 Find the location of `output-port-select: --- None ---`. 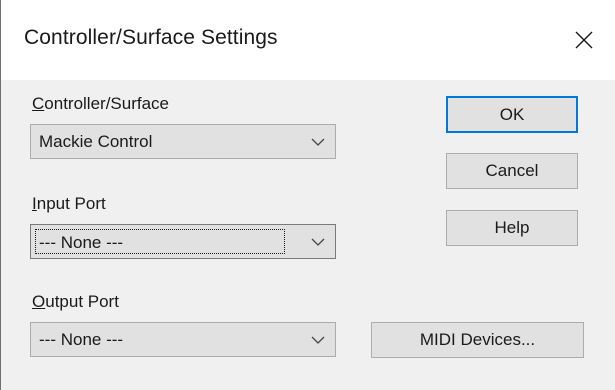

output-port-select: --- None --- is located at coordinates (183, 339).